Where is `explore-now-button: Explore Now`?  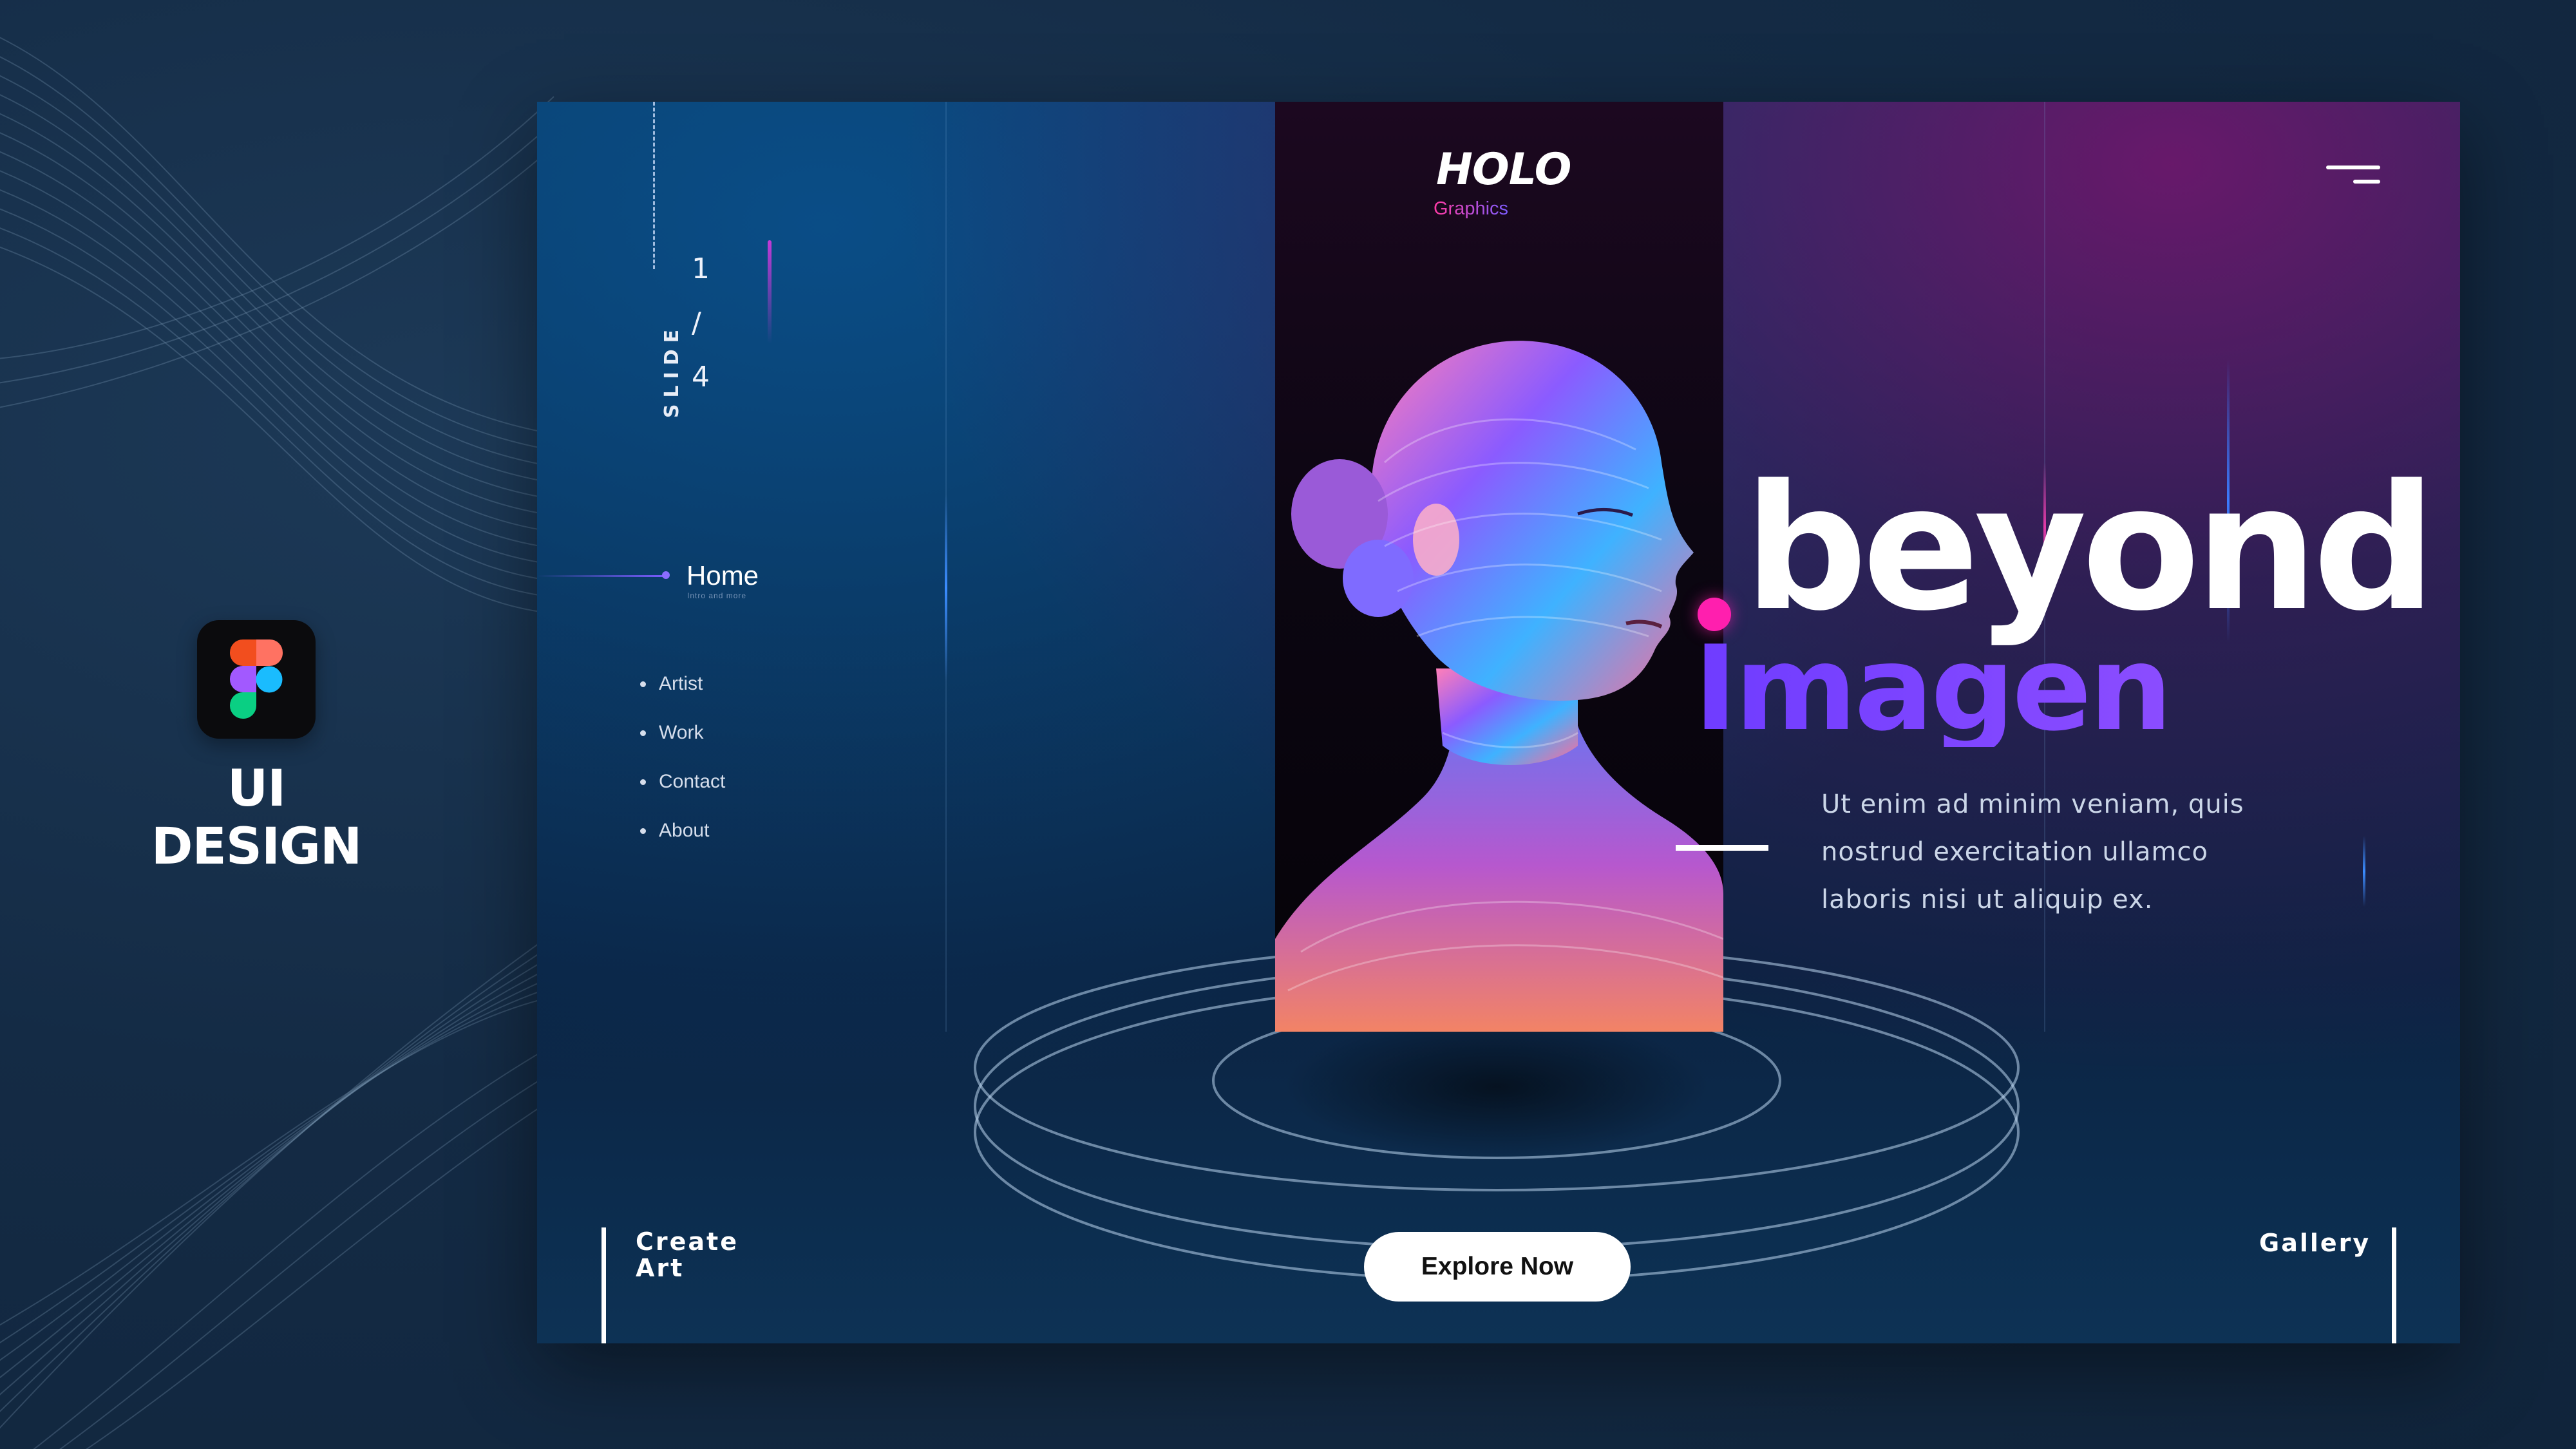 explore-now-button: Explore Now is located at coordinates (1498, 1267).